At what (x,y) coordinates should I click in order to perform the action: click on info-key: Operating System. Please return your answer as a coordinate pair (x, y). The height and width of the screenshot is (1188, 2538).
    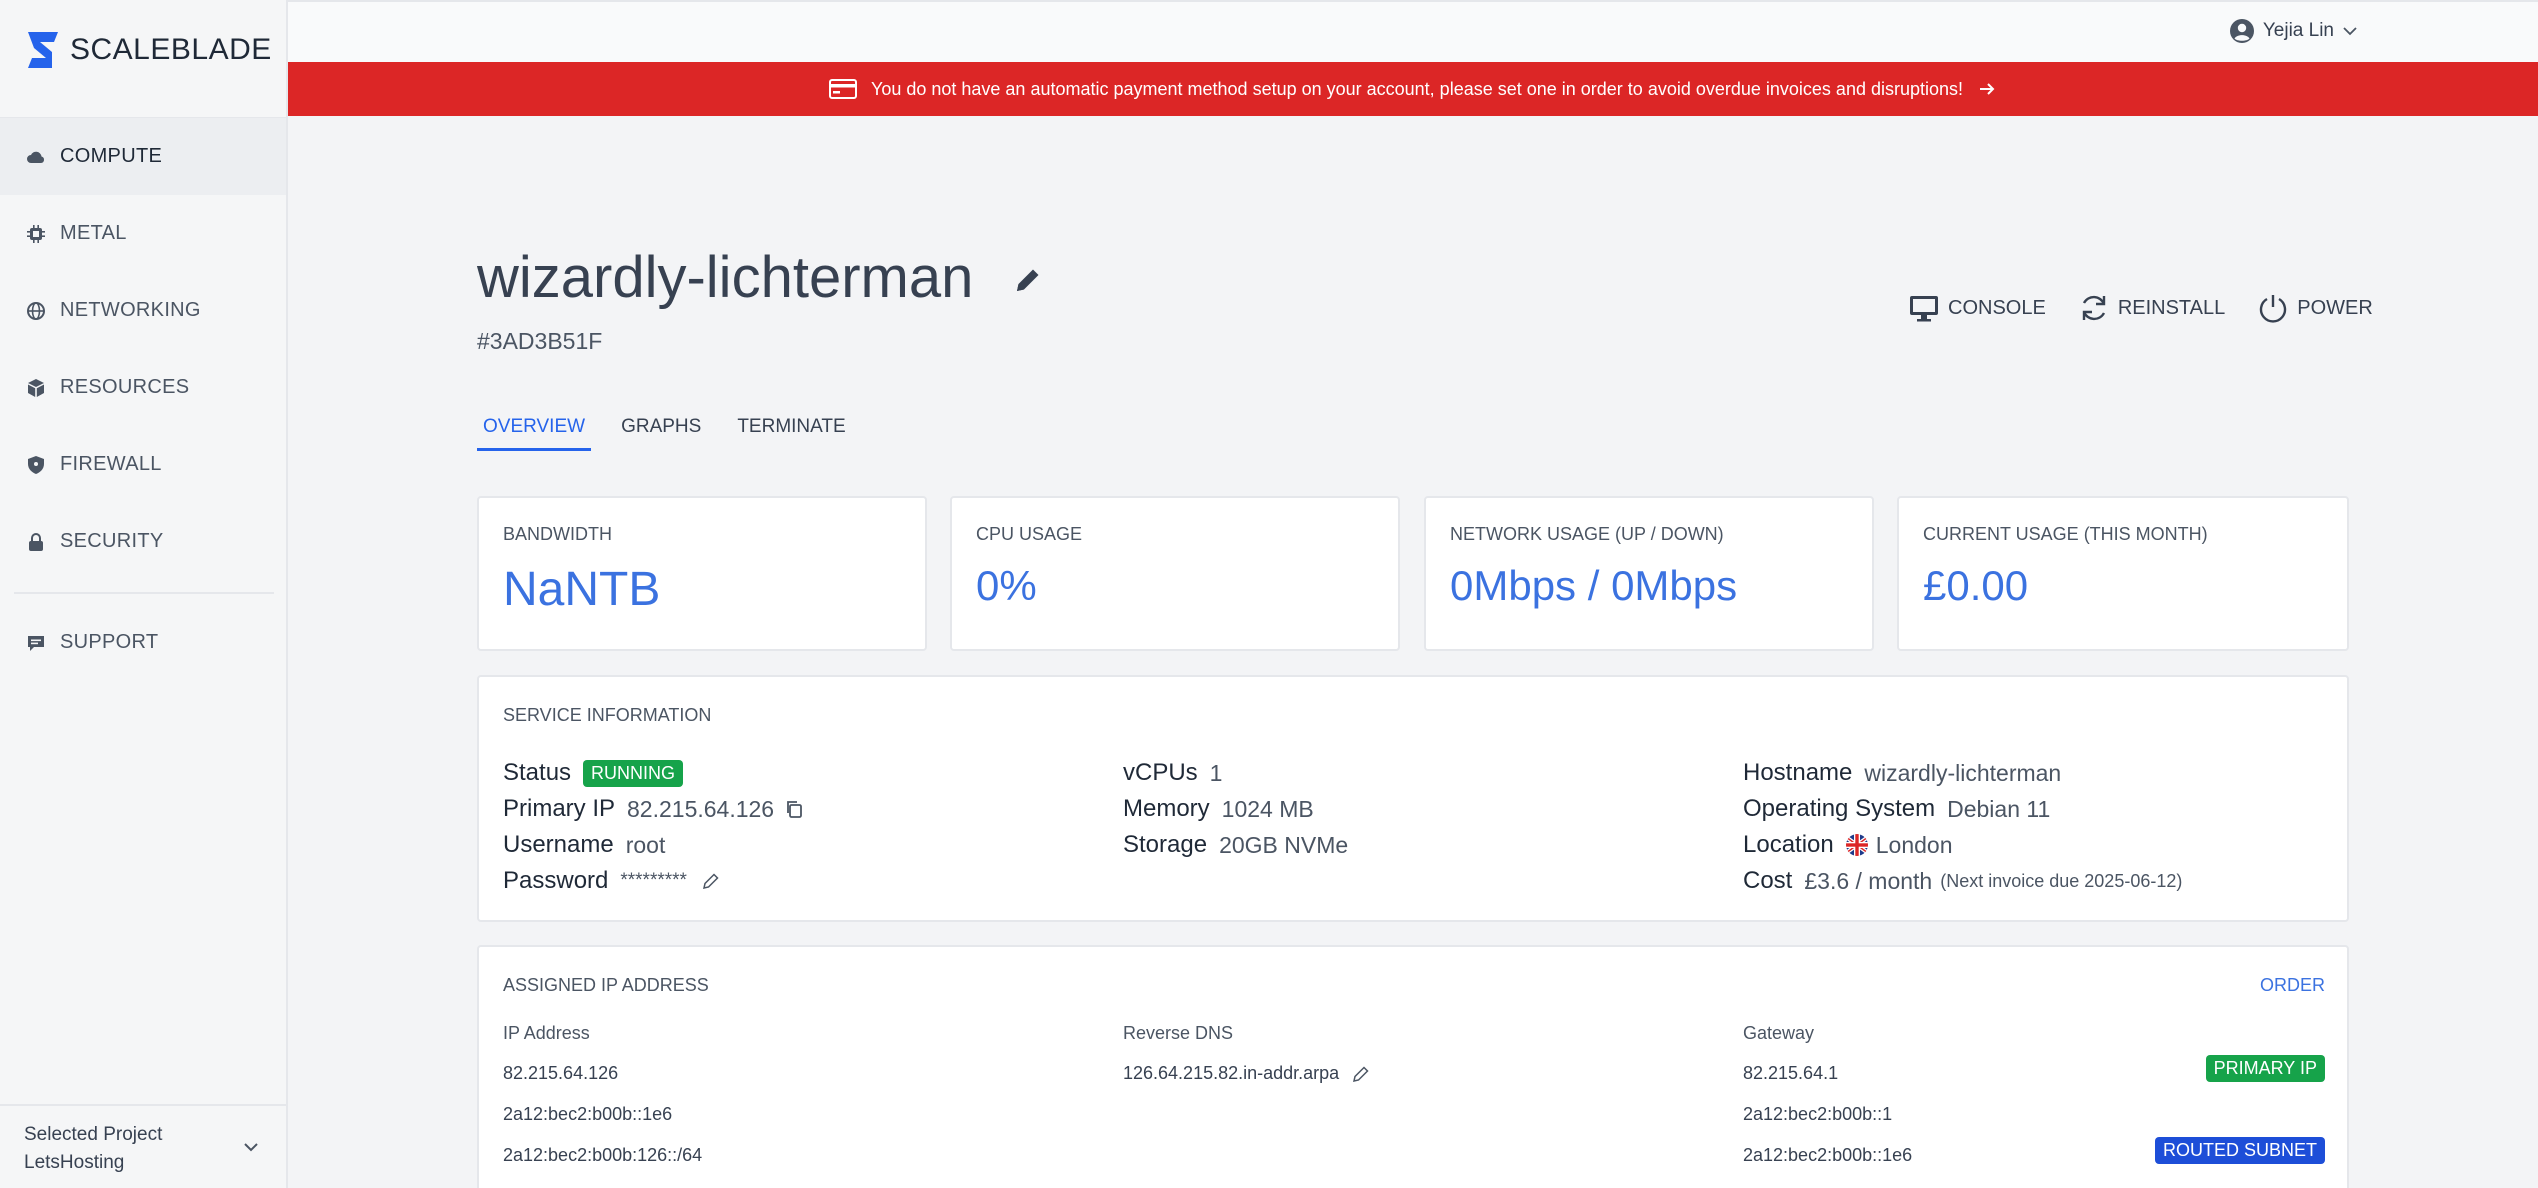
    Looking at the image, I should click on (1839, 808).